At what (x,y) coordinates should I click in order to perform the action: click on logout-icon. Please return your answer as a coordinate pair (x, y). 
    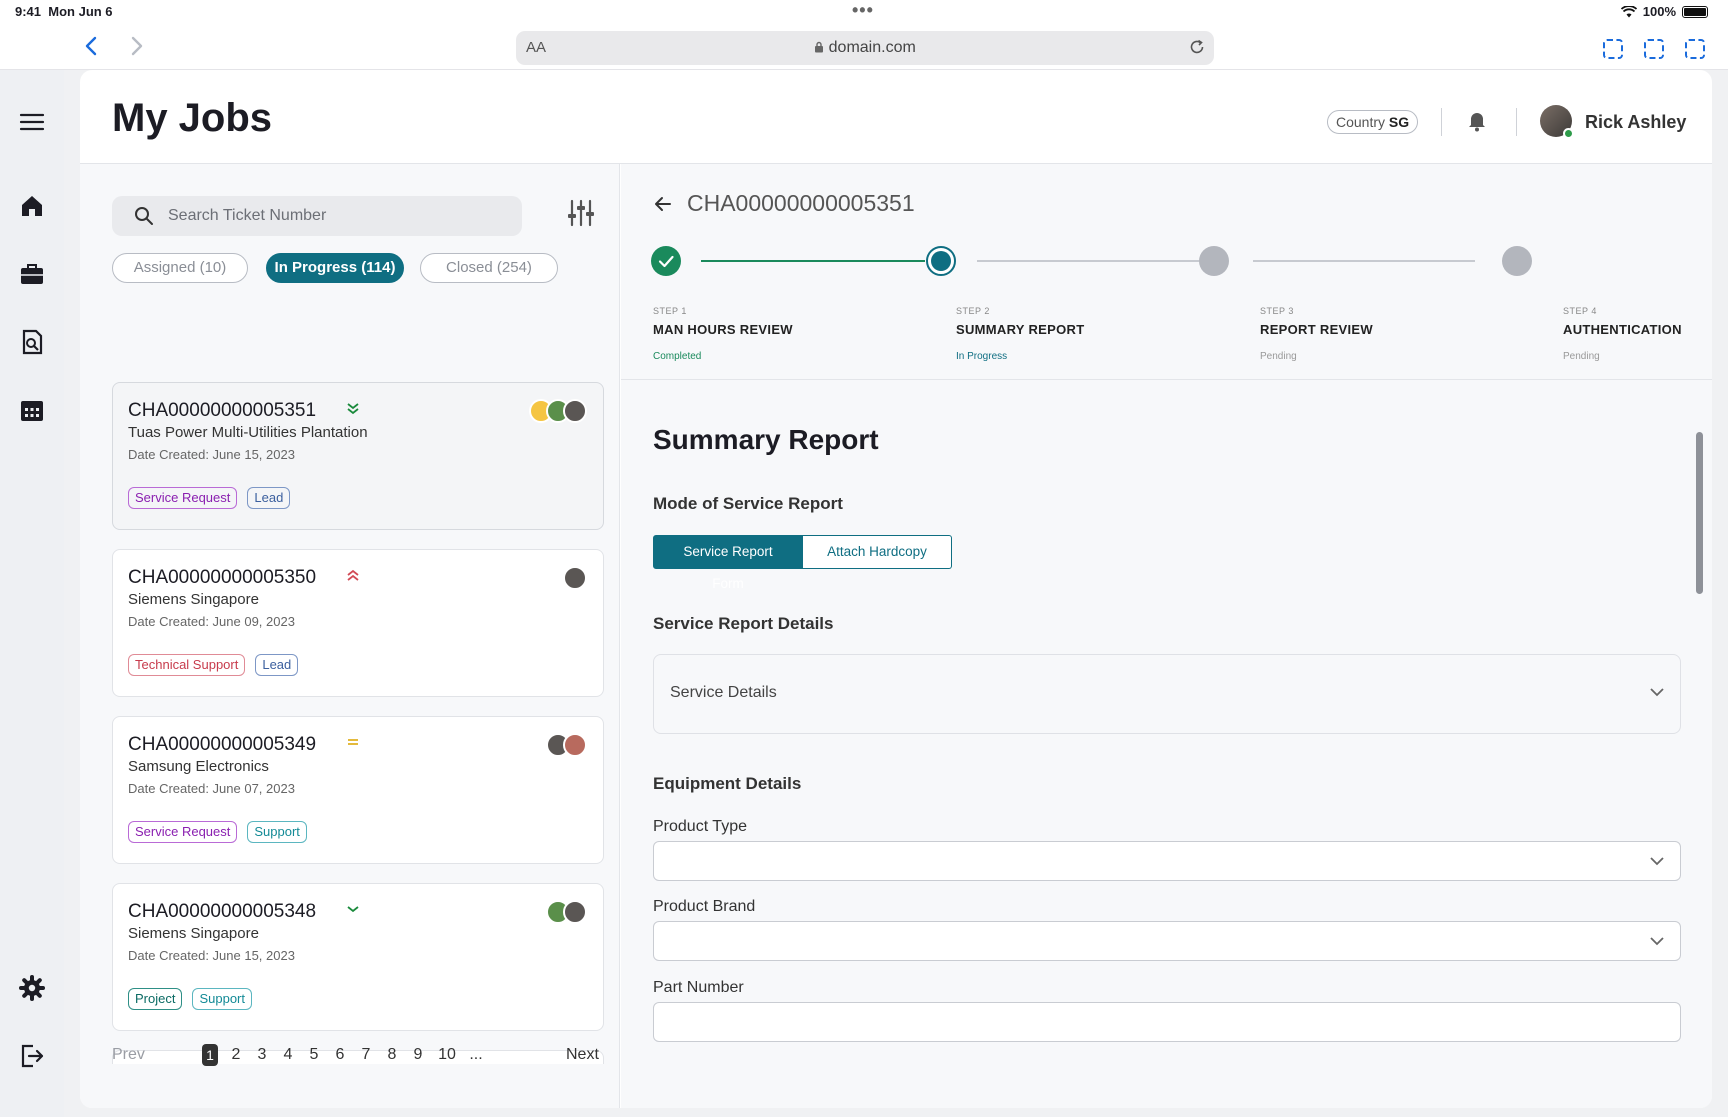
    Looking at the image, I should click on (32, 1056).